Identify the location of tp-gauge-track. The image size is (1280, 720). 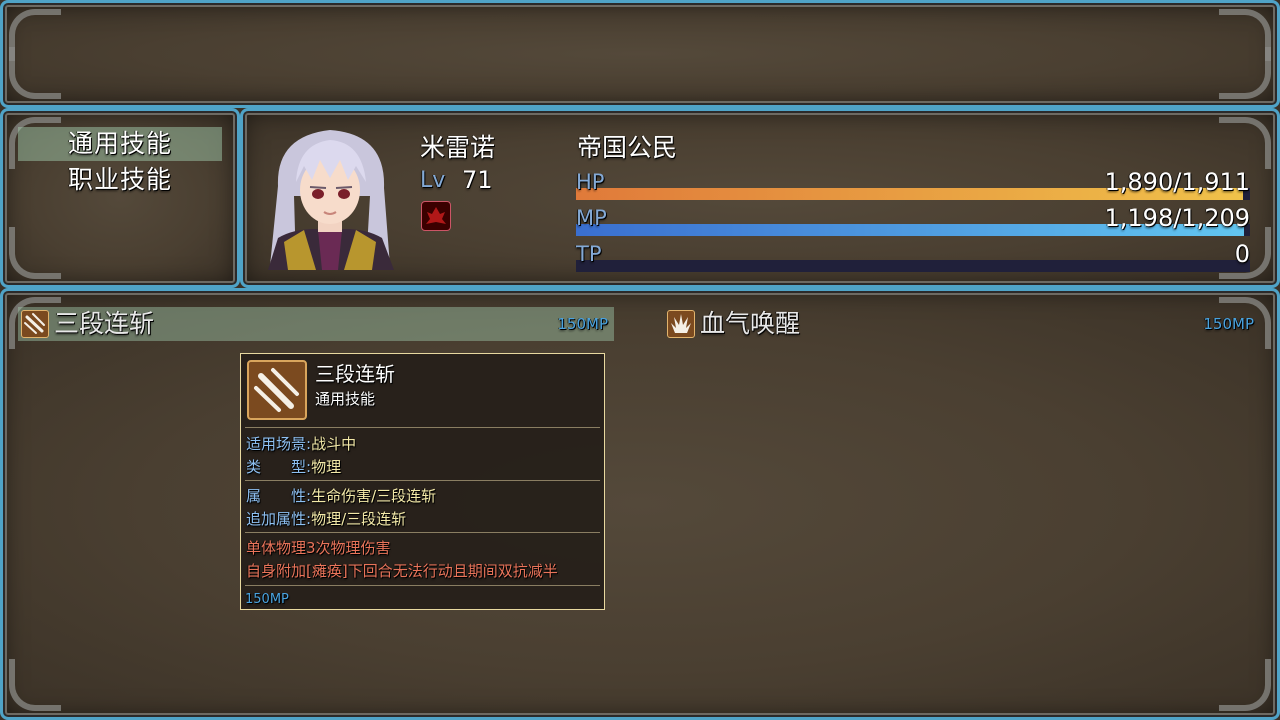
(913, 266).